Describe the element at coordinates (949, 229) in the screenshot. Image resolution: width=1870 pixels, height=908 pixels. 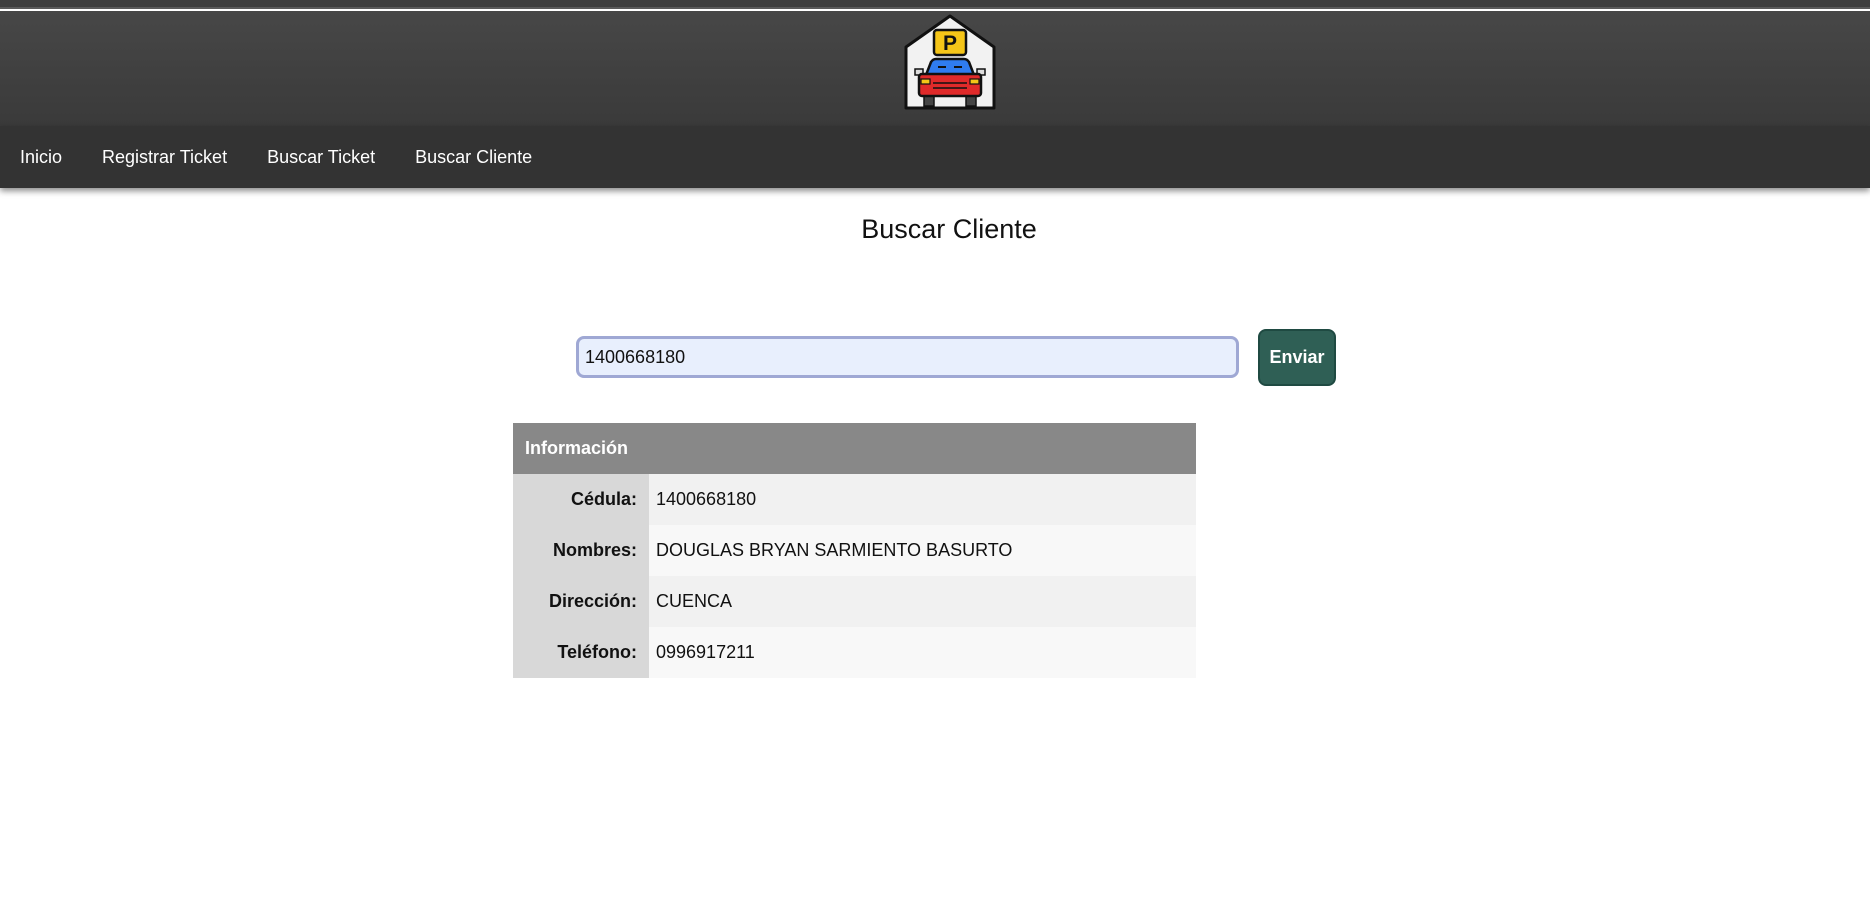
I see `page-title: Buscar Cliente` at that location.